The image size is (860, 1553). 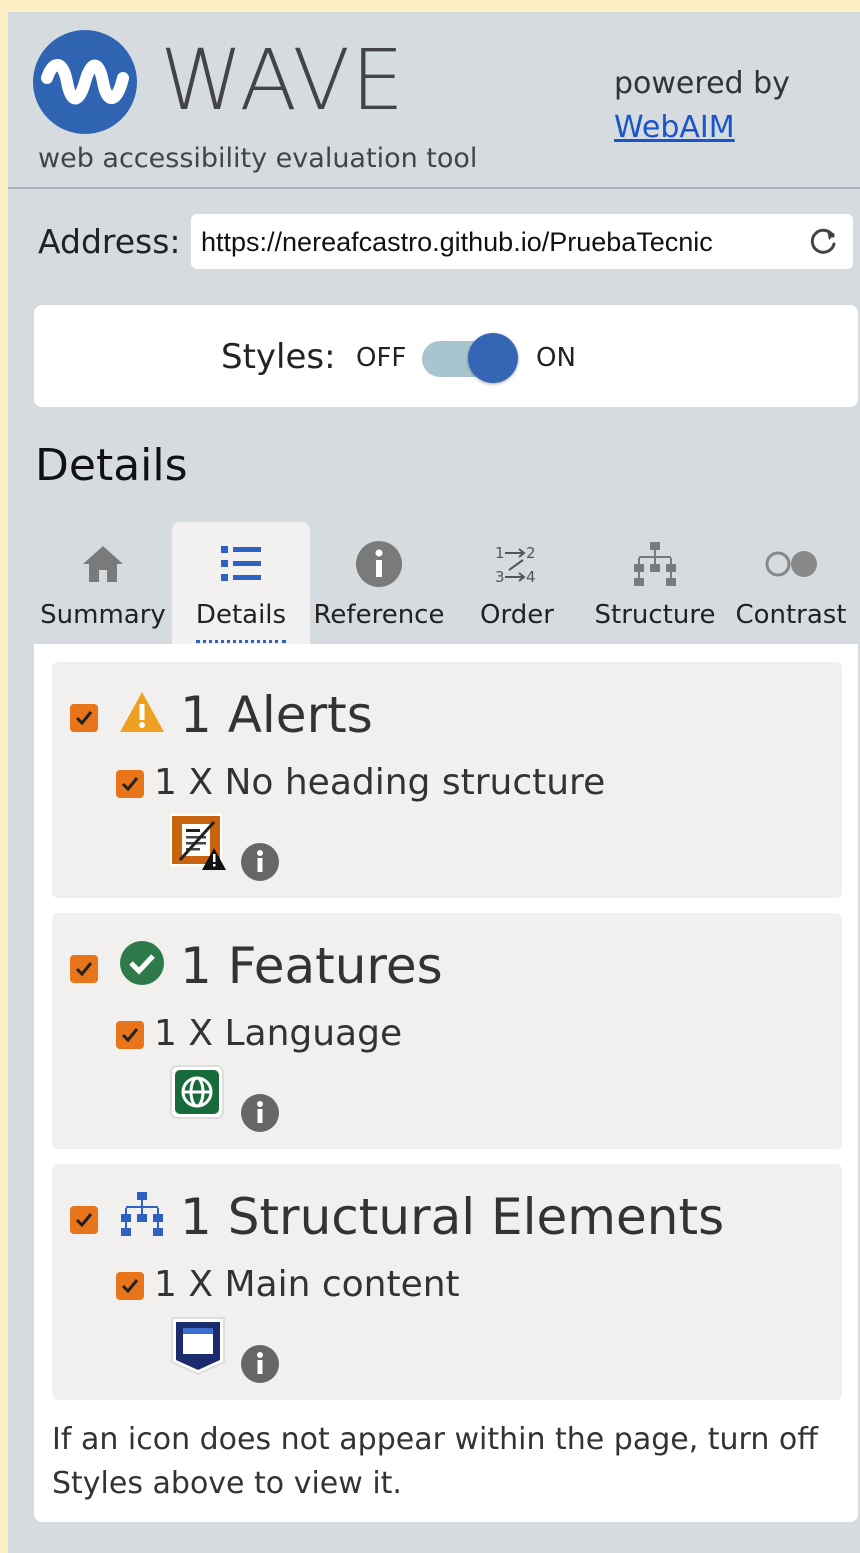 I want to click on alert-info-icon, so click(x=260, y=862).